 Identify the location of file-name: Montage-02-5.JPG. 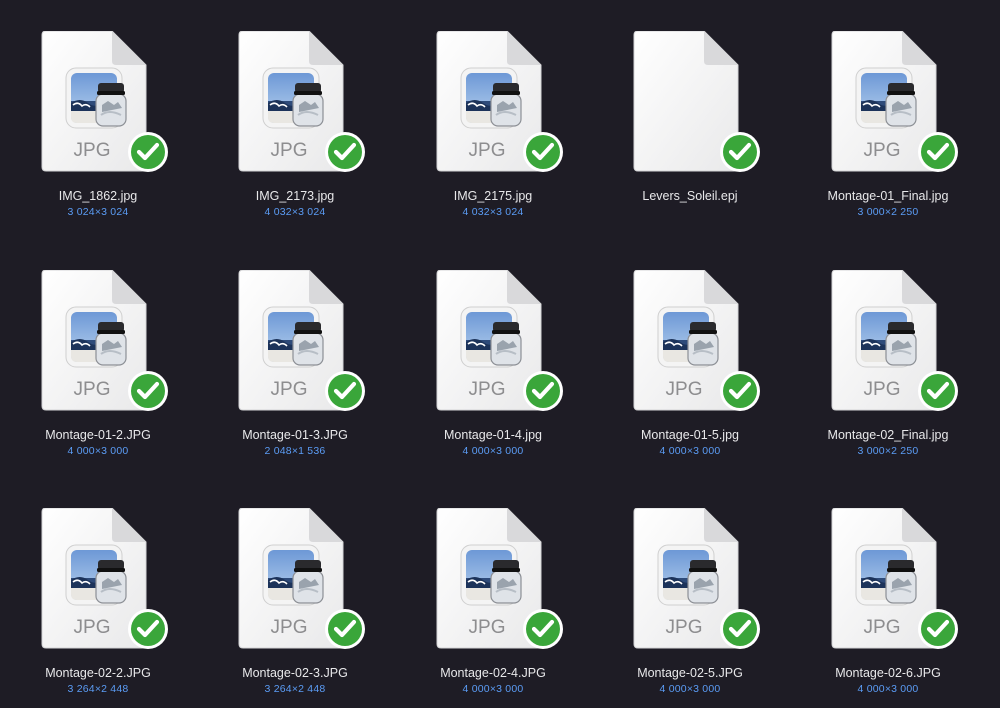
(690, 673).